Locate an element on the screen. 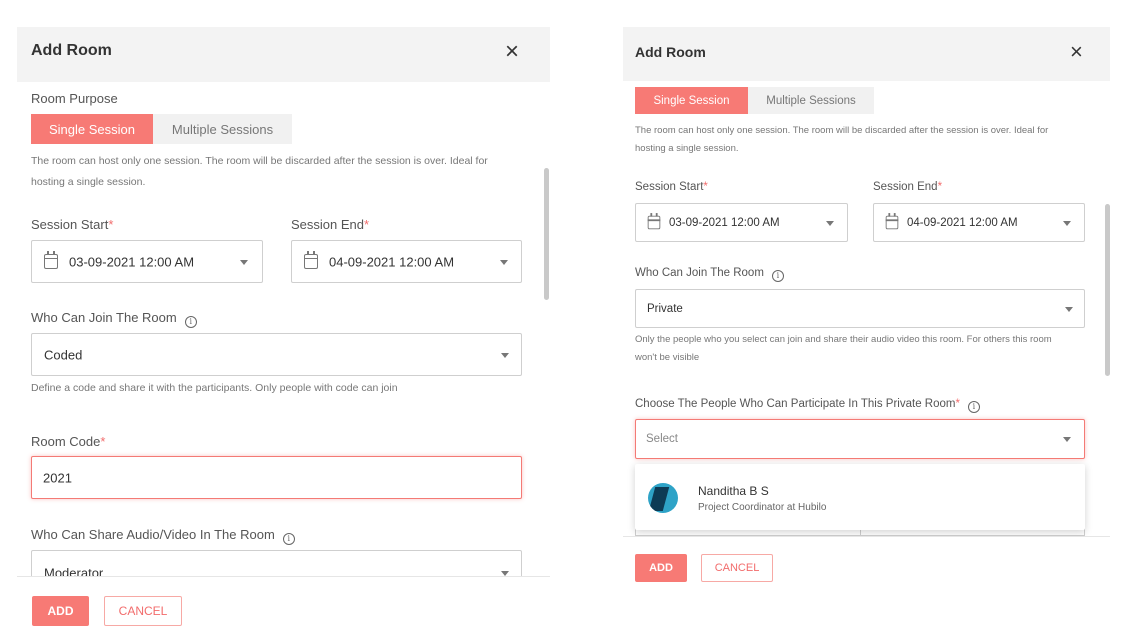 Image resolution: width=1133 pixels, height=633 pixels. who-can-join-value: Coded is located at coordinates (63, 354).